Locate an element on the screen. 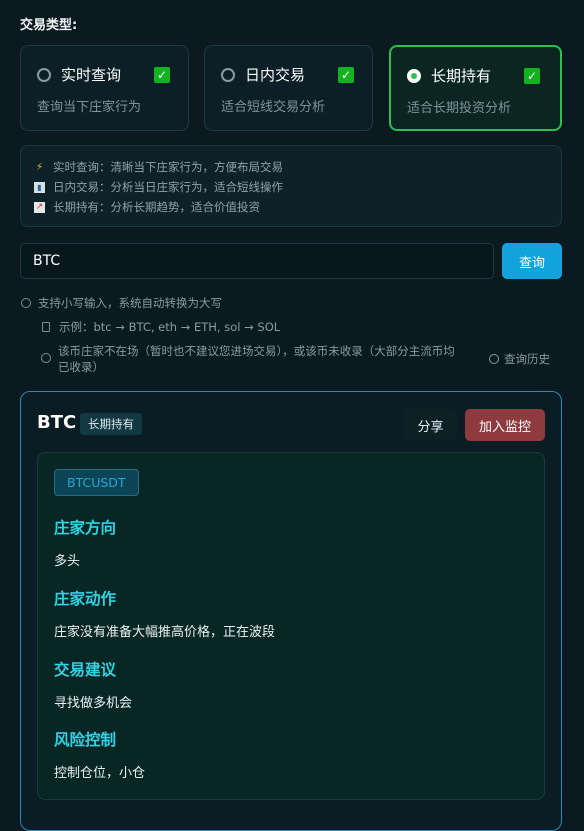 The image size is (584, 831). section-title: 交易建议 is located at coordinates (85, 670).